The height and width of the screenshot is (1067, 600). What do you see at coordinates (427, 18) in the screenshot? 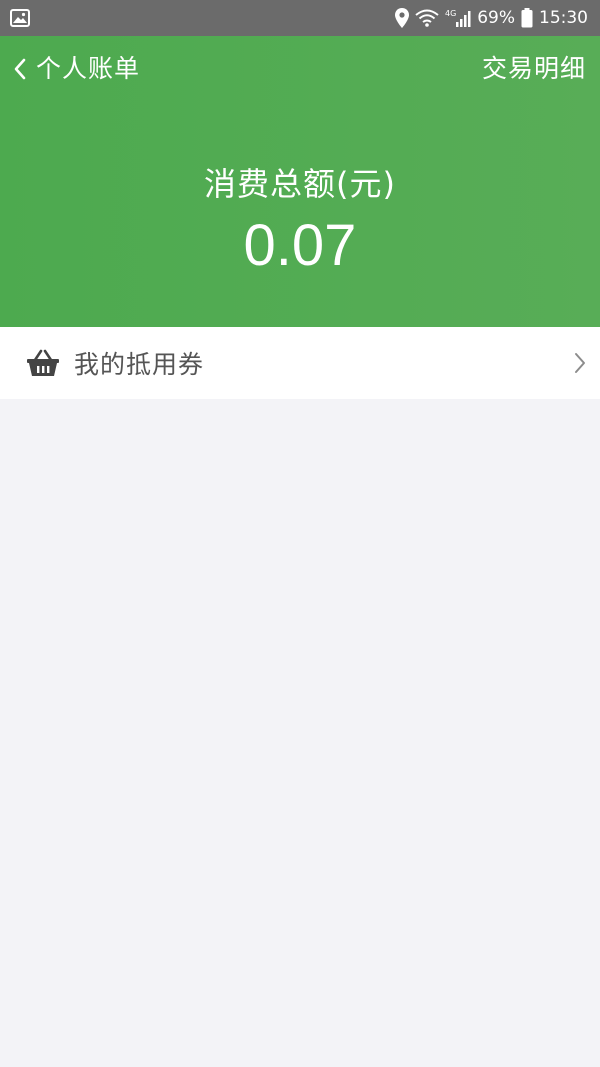
I see `wifi-icon` at bounding box center [427, 18].